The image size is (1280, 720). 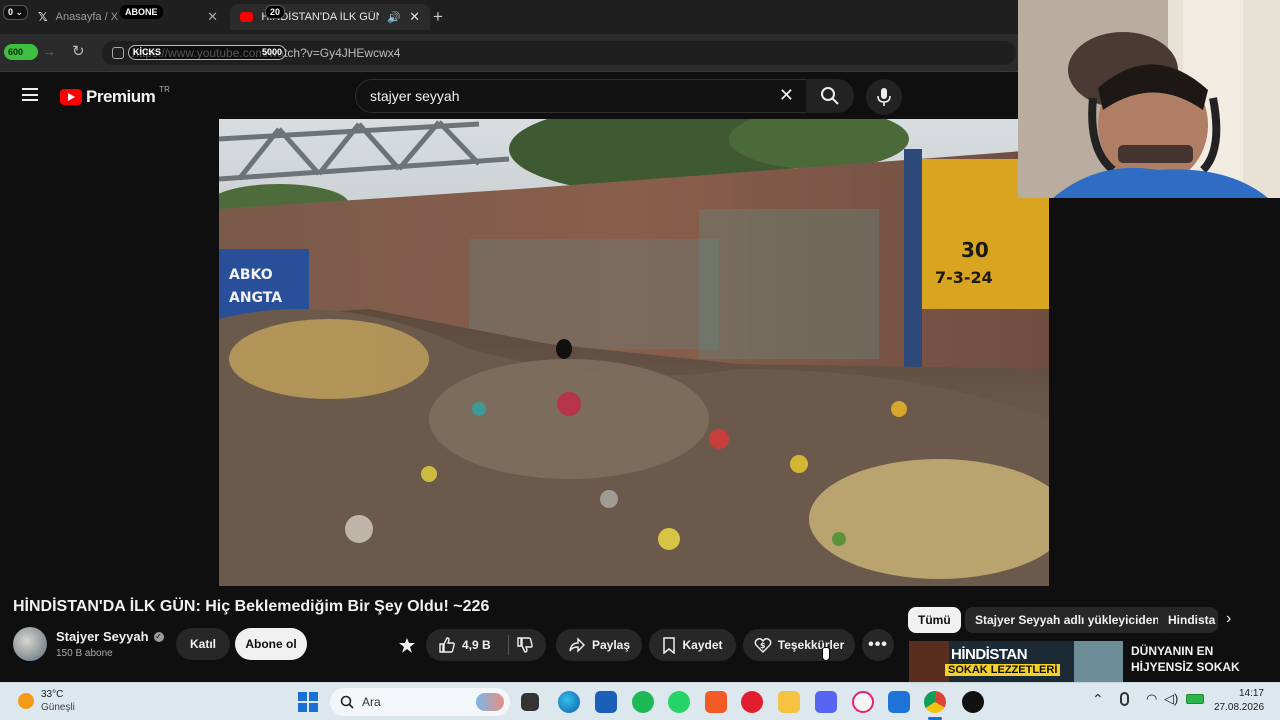 I want to click on dislike-button, so click(x=525, y=646).